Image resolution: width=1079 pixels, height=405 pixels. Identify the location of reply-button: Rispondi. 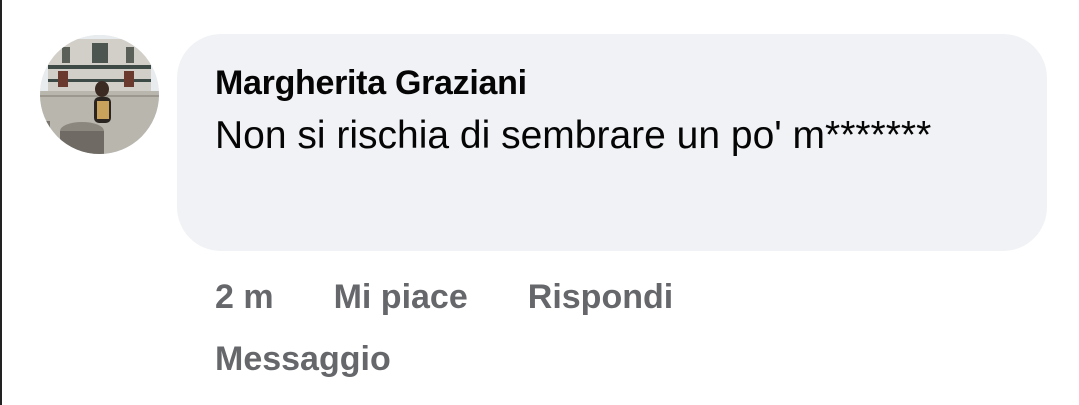
(600, 297).